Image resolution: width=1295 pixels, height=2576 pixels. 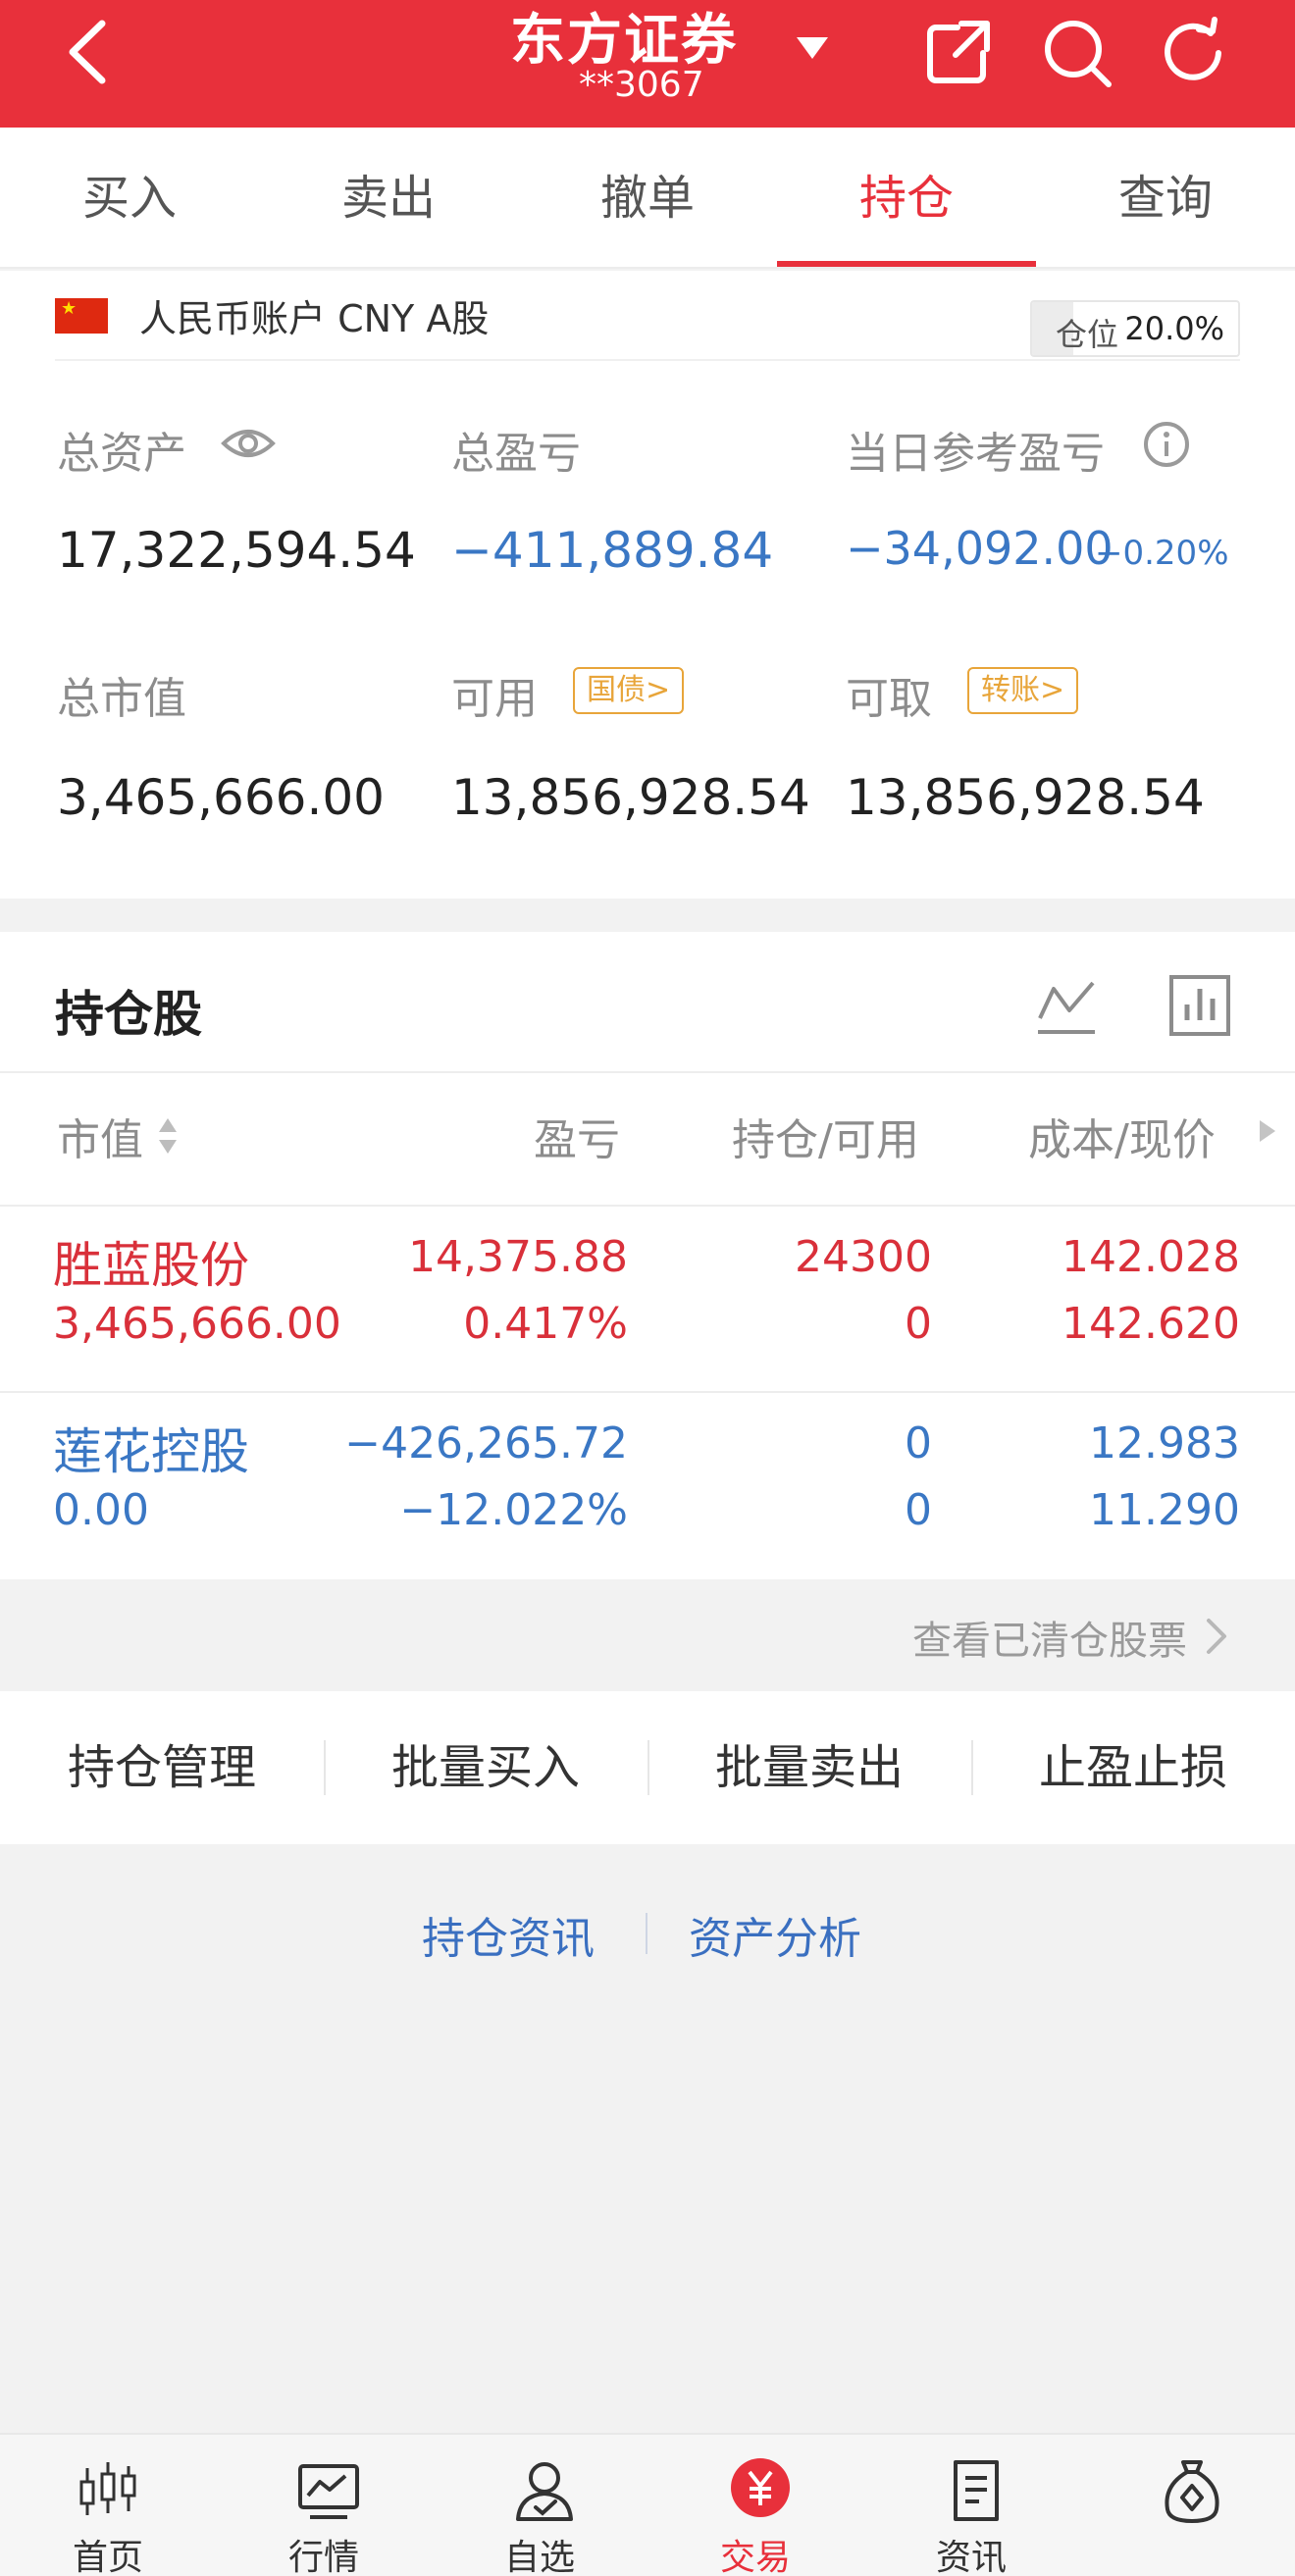 What do you see at coordinates (889, 699) in the screenshot?
I see `withdrawable-label: 可取` at bounding box center [889, 699].